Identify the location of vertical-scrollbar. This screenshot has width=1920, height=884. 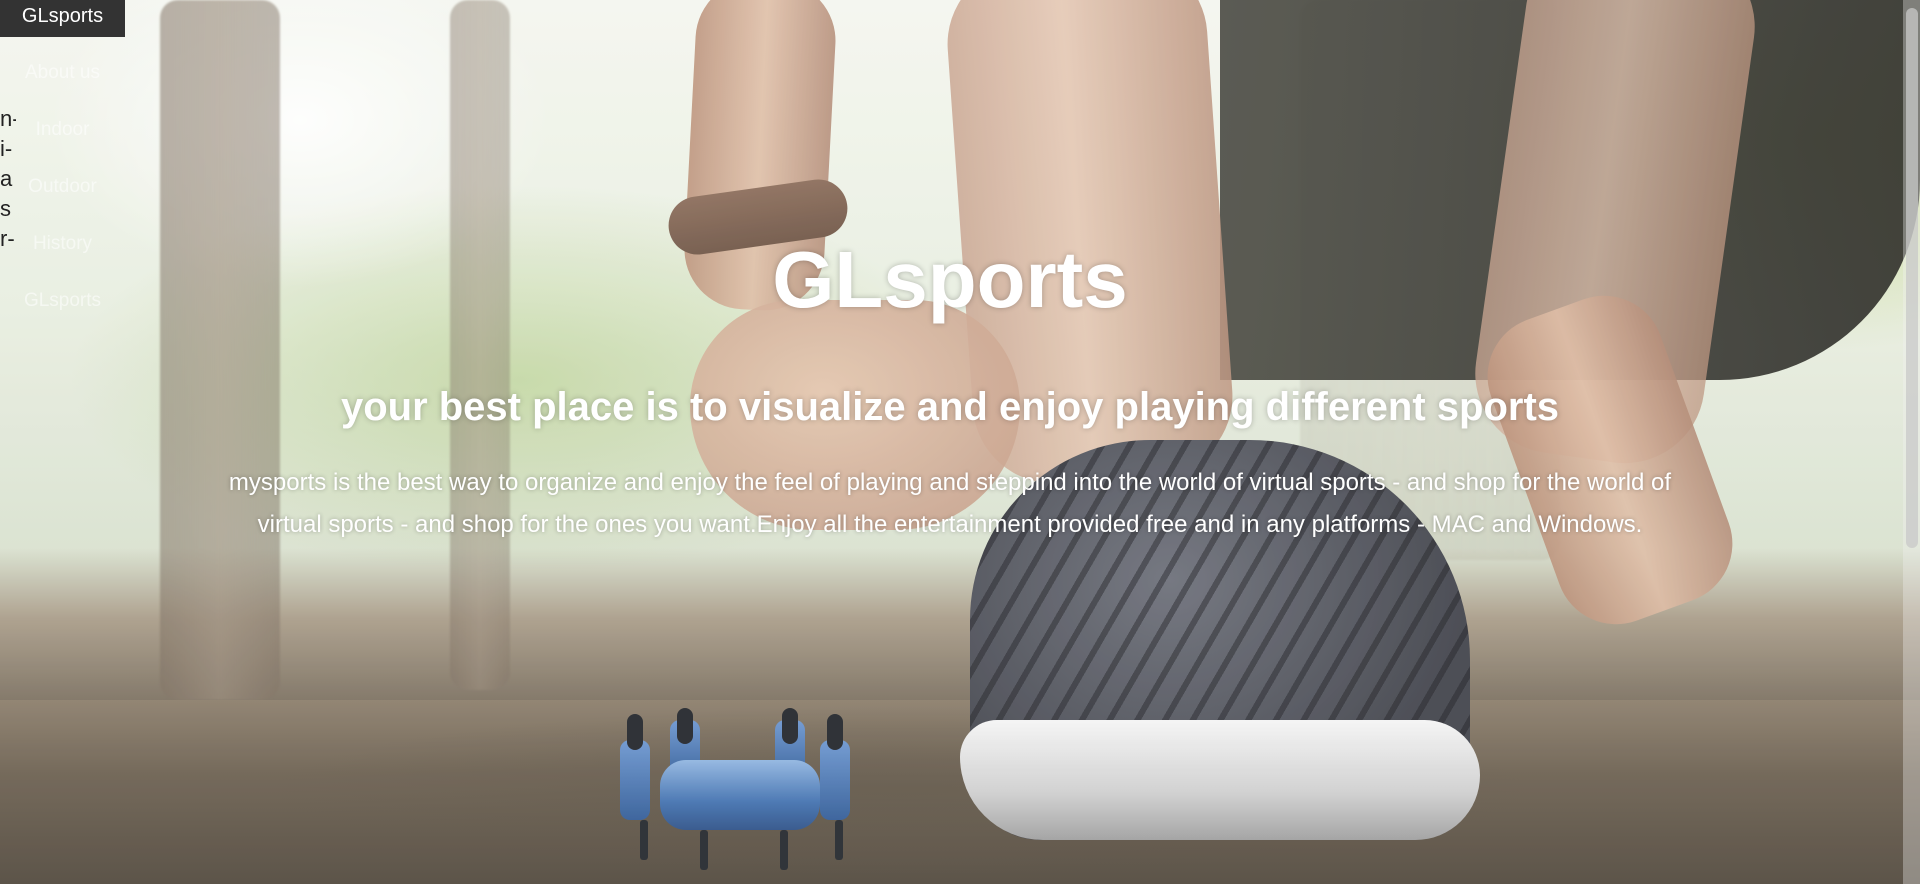
(1911, 442).